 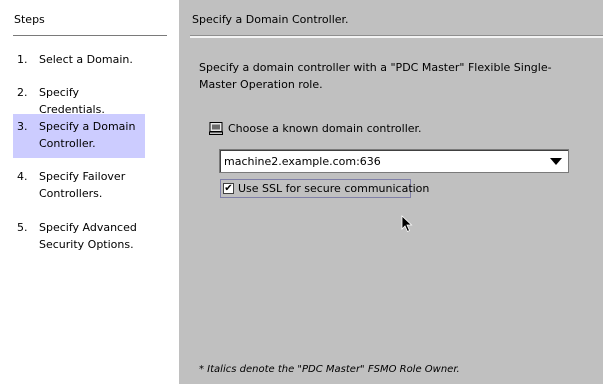 I want to click on step-label: Specify Credentials., so click(x=72, y=101).